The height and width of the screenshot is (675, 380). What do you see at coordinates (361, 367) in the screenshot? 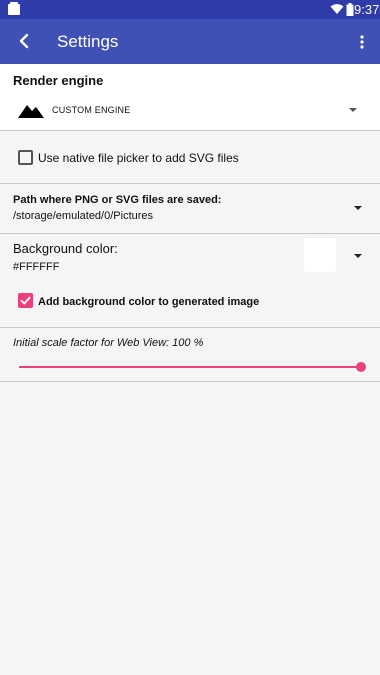
I see `scale-factor-slider-thumb` at bounding box center [361, 367].